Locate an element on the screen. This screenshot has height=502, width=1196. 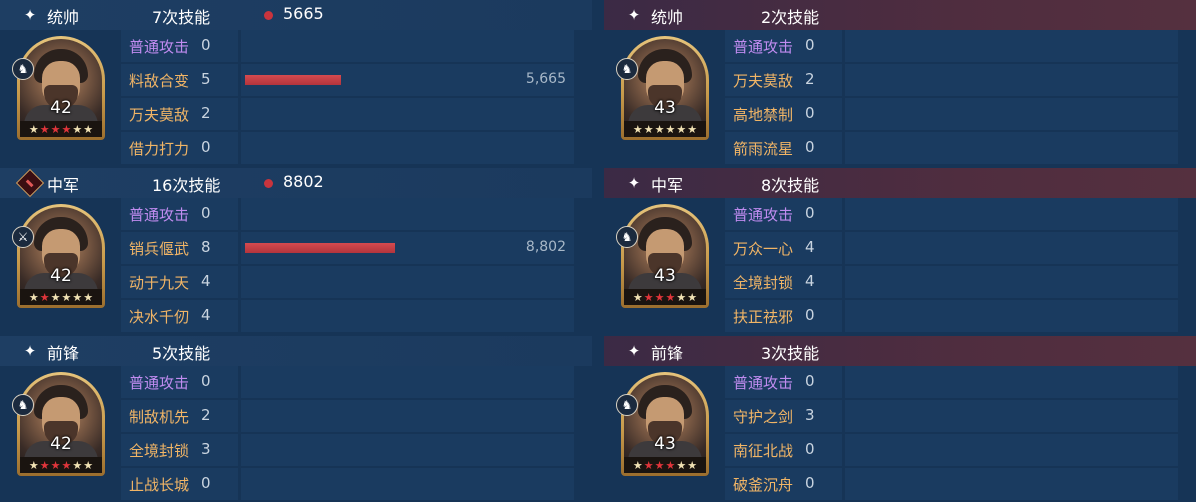
skill-row: 破釜沉舟 0 is located at coordinates (951, 484).